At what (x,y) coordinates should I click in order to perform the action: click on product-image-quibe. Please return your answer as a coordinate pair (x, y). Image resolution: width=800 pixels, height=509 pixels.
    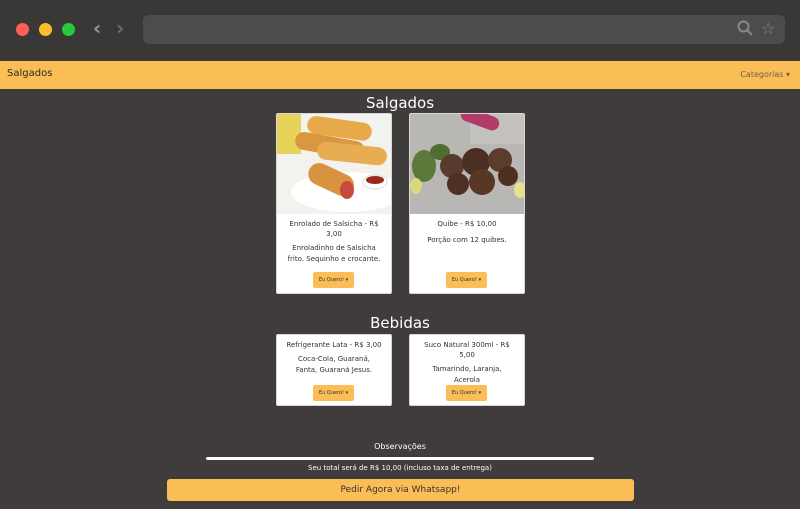
    Looking at the image, I should click on (467, 164).